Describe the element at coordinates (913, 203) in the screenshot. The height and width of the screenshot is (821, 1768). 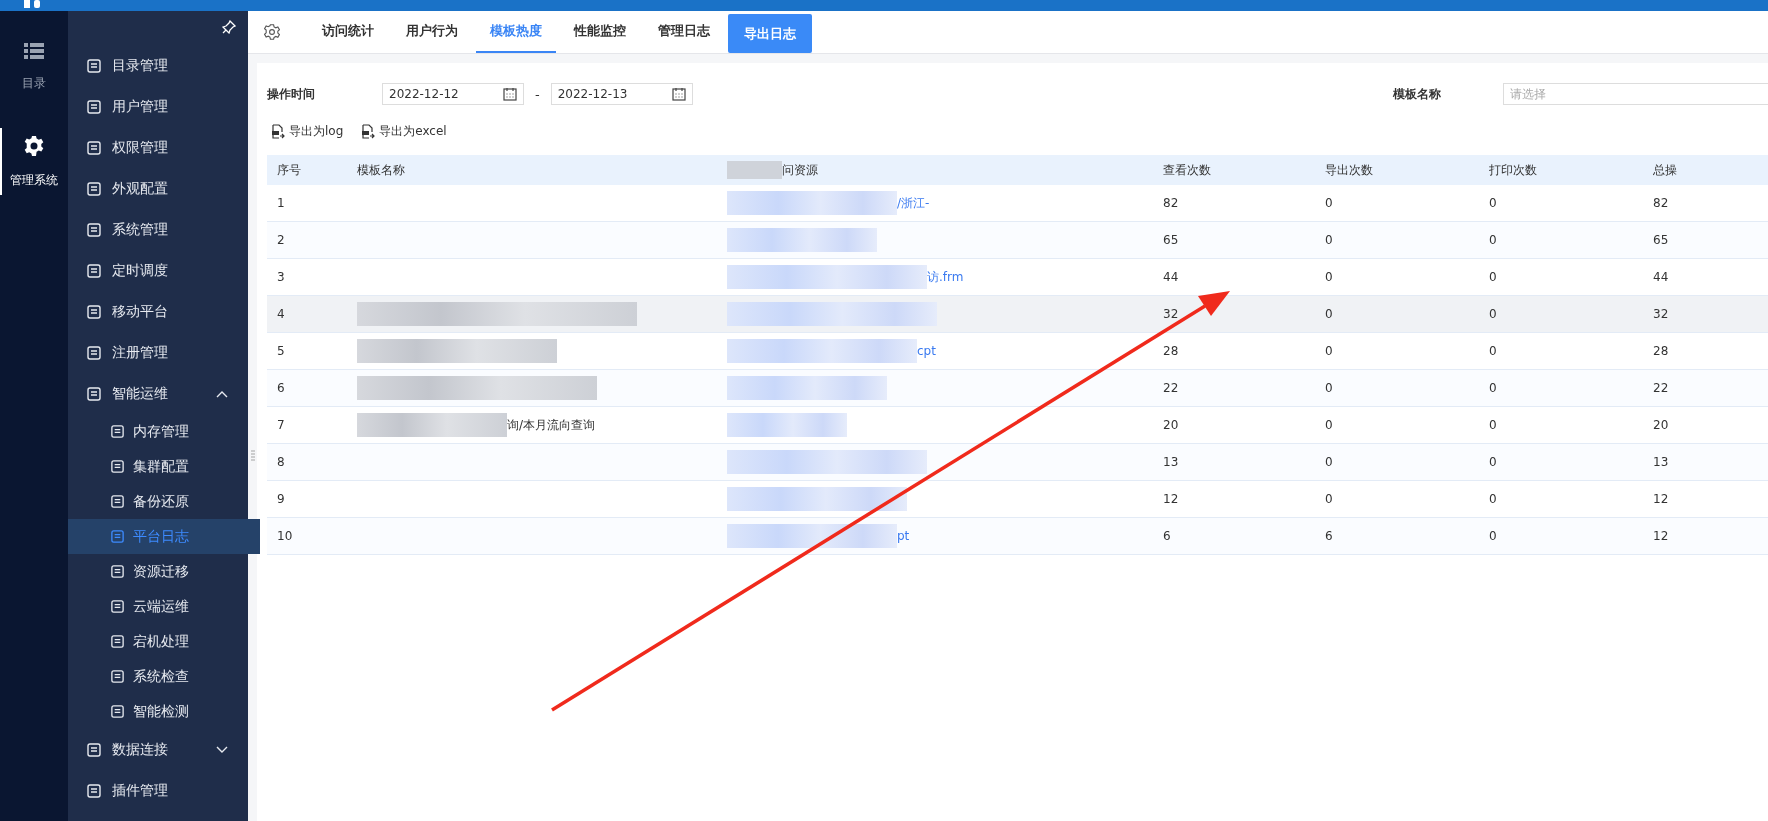
I see `resource-link: /浙江-` at that location.